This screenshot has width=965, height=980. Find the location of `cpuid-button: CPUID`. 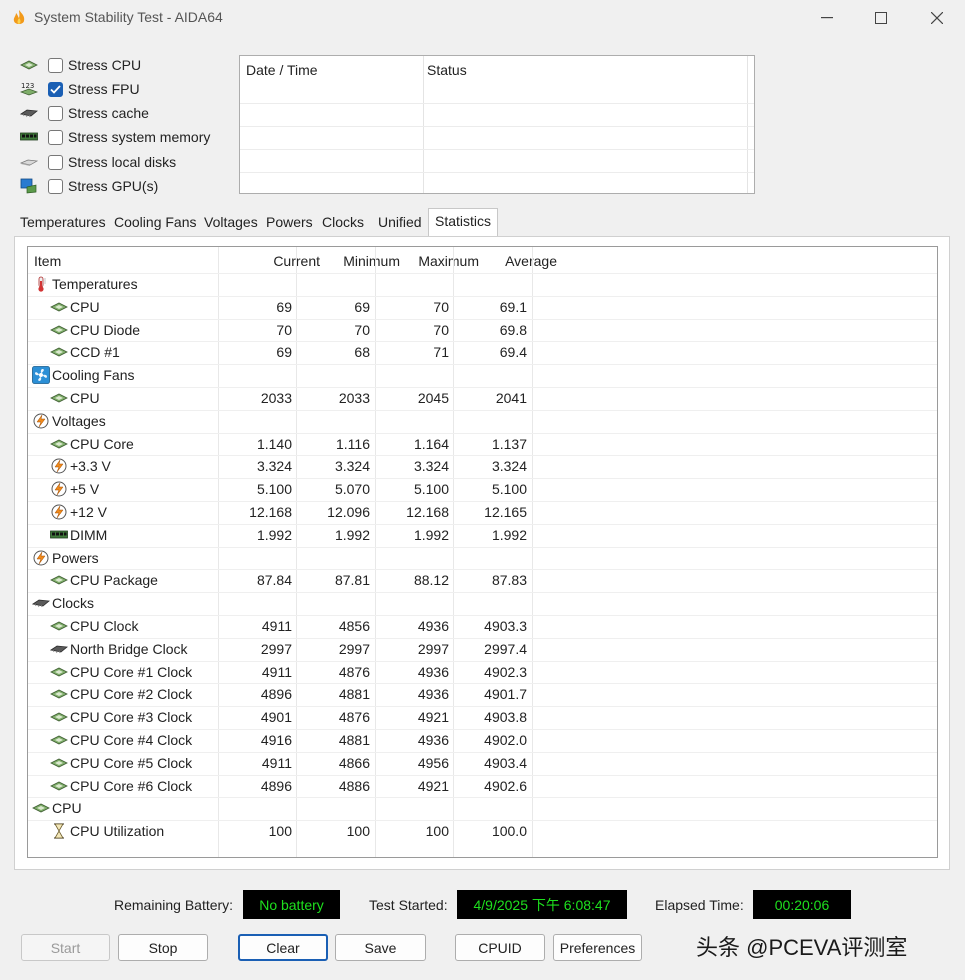

cpuid-button: CPUID is located at coordinates (500, 947).